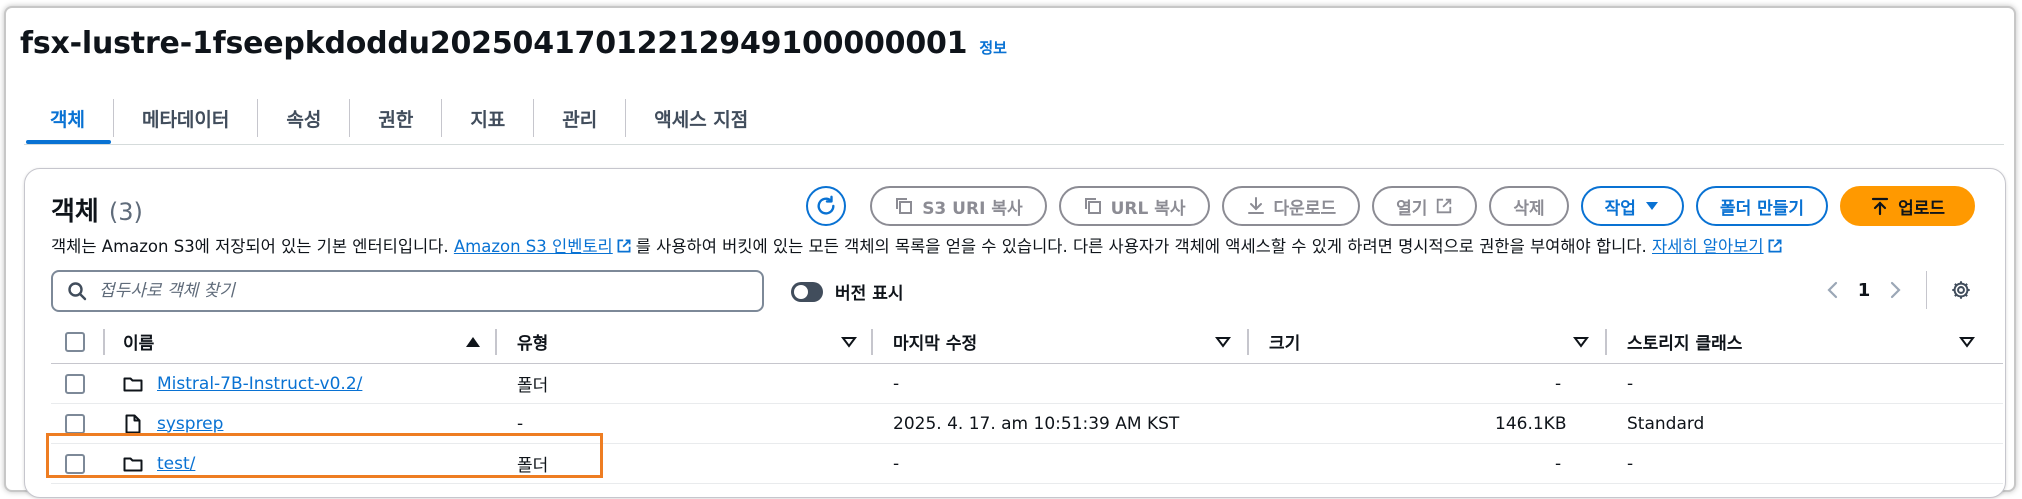  I want to click on object-name-cell: sysprep, so click(174, 423).